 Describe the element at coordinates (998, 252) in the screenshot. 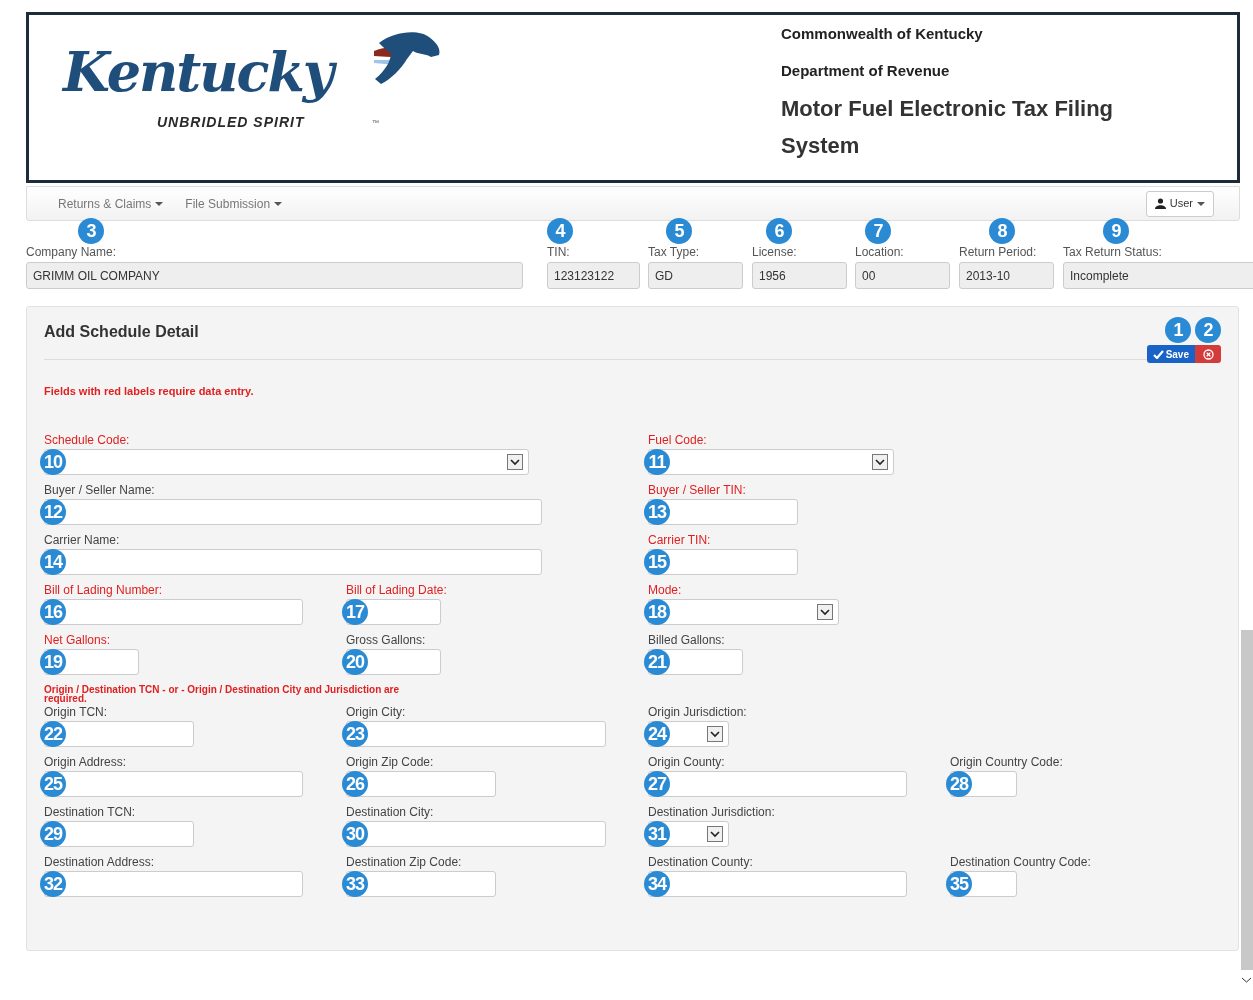

I see `field-label: Return Period:` at that location.